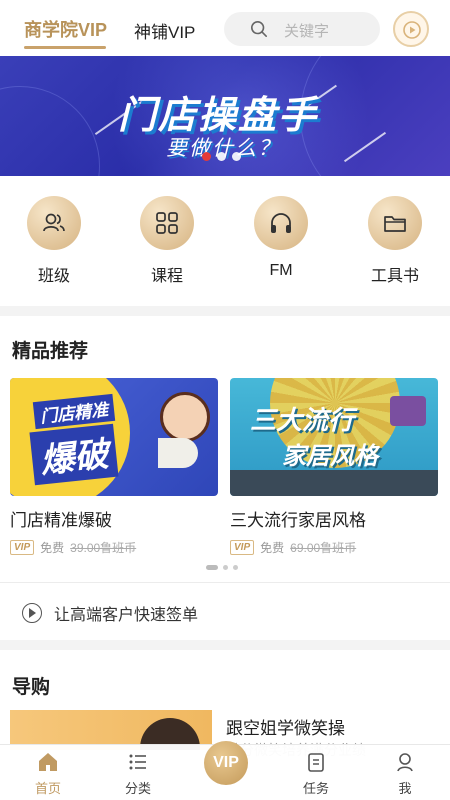 This screenshot has height=800, width=450. I want to click on category-label: FM, so click(281, 270).